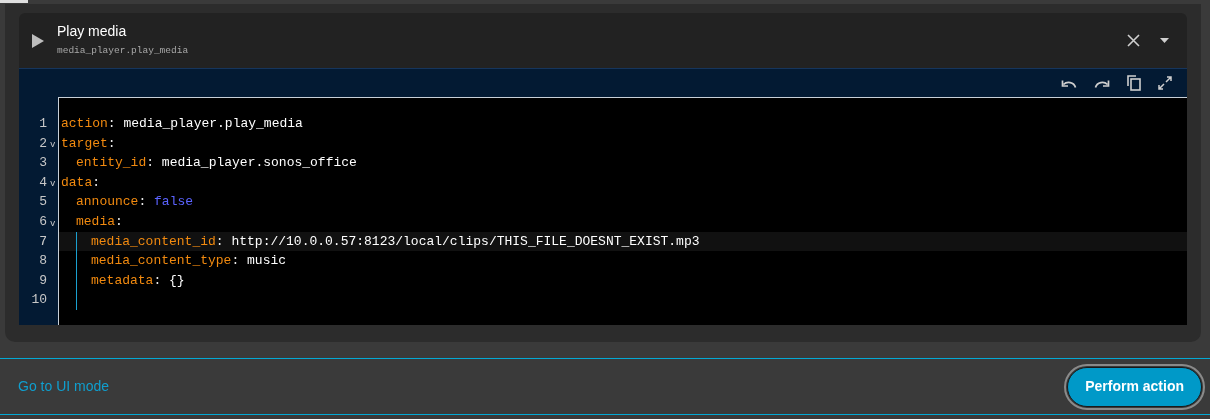 The width and height of the screenshot is (1210, 419). What do you see at coordinates (42, 182) in the screenshot?
I see `line-number: 4` at bounding box center [42, 182].